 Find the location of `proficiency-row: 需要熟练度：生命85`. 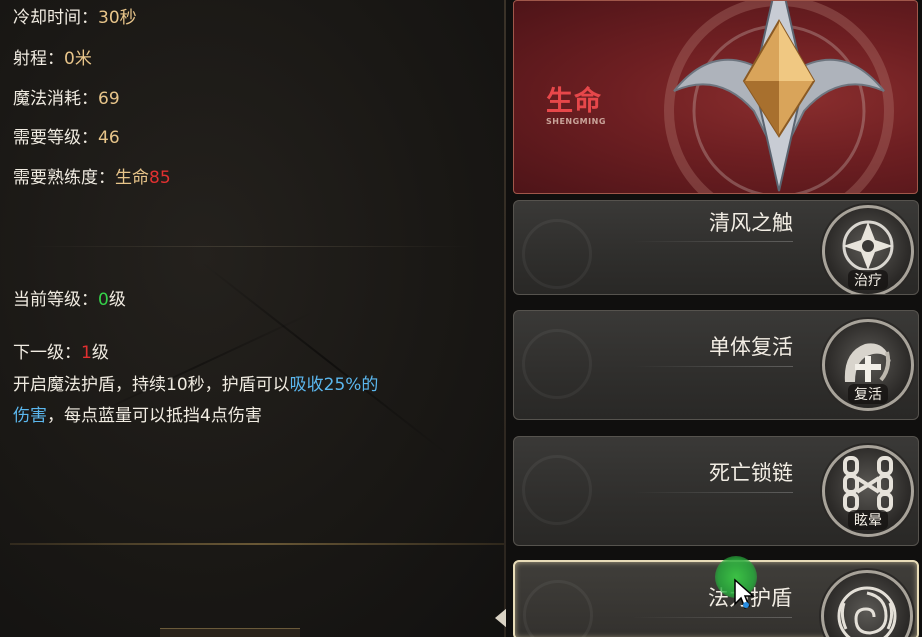

proficiency-row: 需要熟练度：生命85 is located at coordinates (92, 178).